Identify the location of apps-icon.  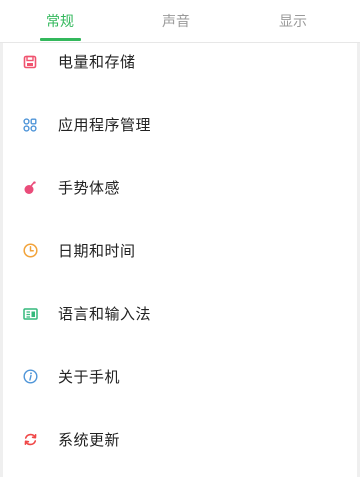
(30, 125).